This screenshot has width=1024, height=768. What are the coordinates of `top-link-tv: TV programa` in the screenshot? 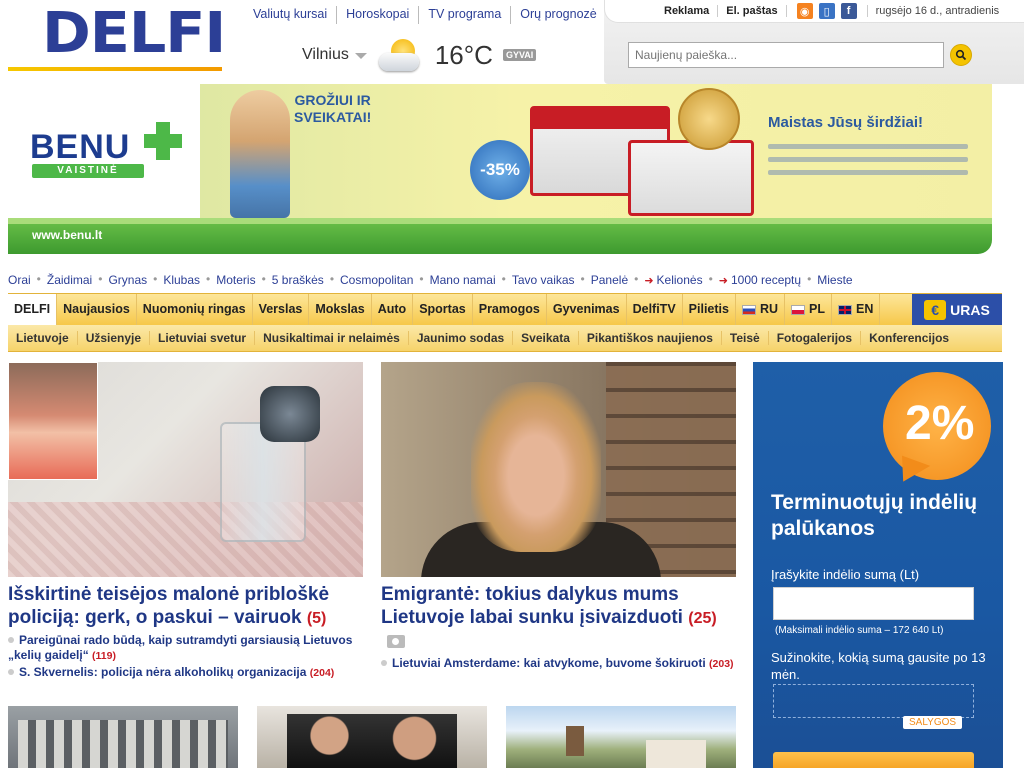 It's located at (464, 15).